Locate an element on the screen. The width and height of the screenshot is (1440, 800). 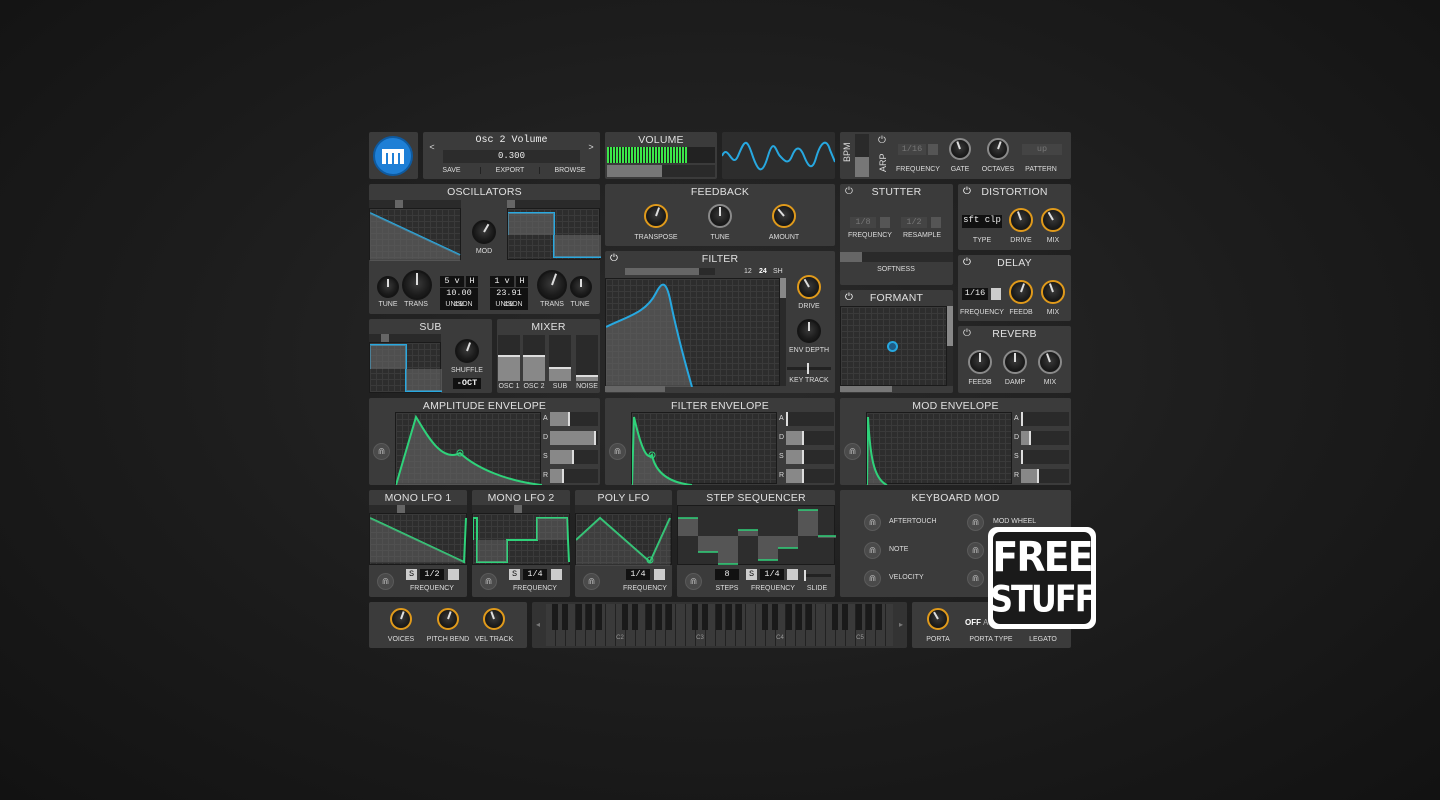
filter-response-graph is located at coordinates (692, 333).